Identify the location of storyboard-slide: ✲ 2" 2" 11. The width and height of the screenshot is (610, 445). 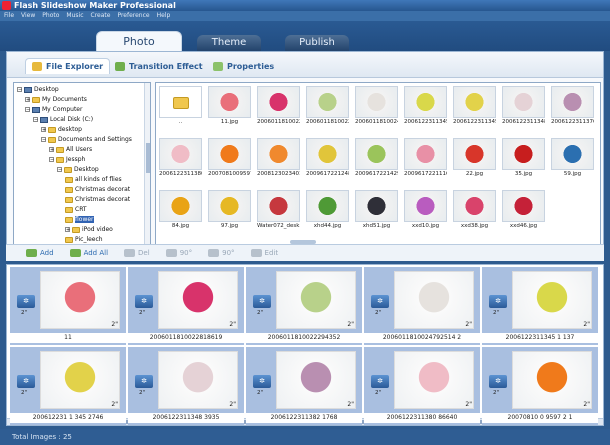
(68, 306).